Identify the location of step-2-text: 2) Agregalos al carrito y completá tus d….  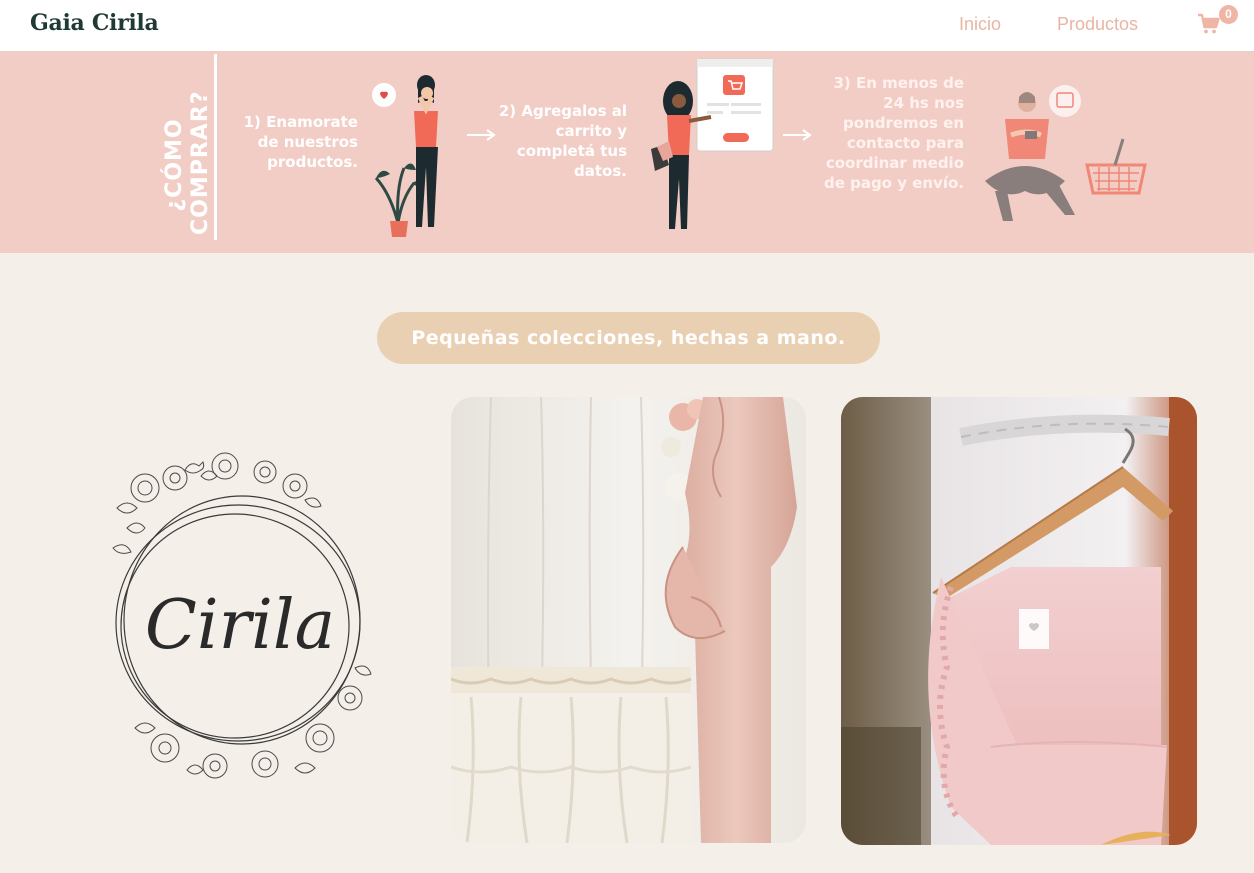
(562, 141).